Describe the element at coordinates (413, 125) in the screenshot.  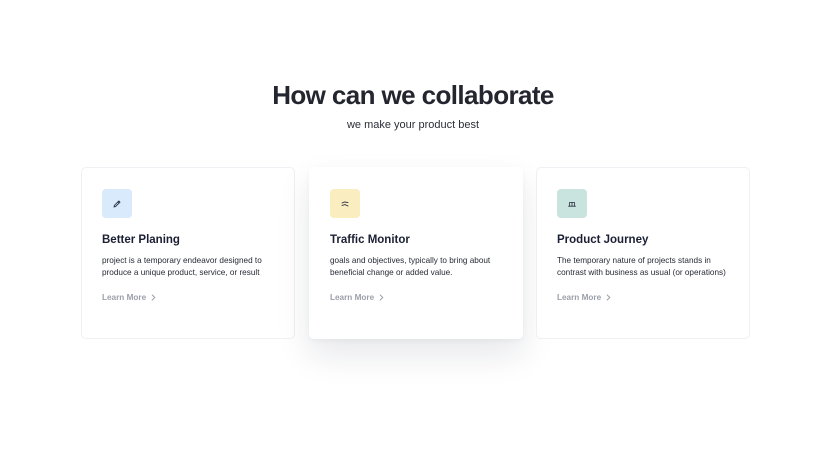
I see `section-subtitle: we make your product best` at that location.